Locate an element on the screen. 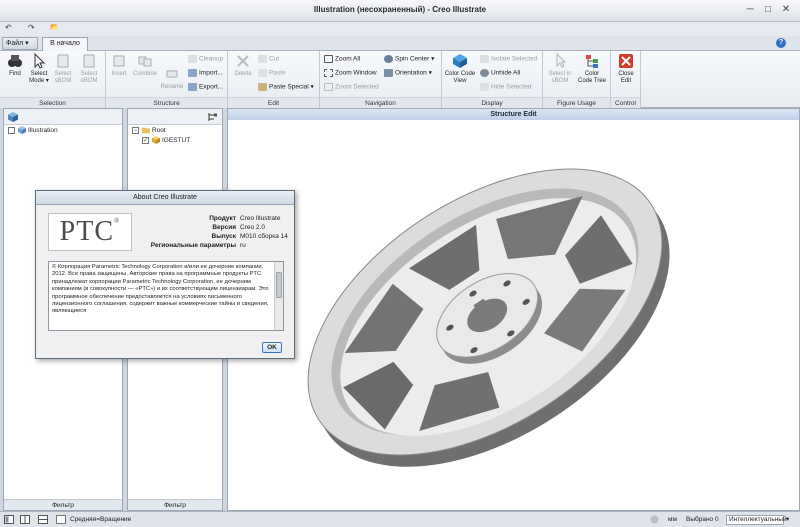  select-sbom-button: Select sBOM is located at coordinates (63, 69).